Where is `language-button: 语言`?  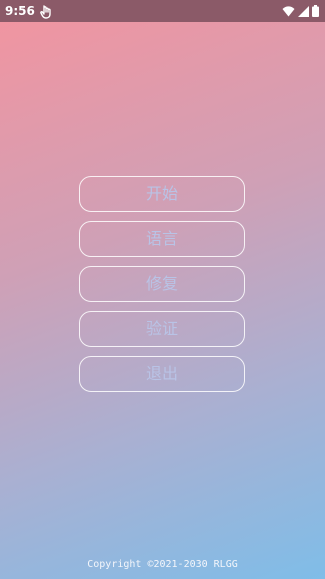 language-button: 语言 is located at coordinates (162, 239).